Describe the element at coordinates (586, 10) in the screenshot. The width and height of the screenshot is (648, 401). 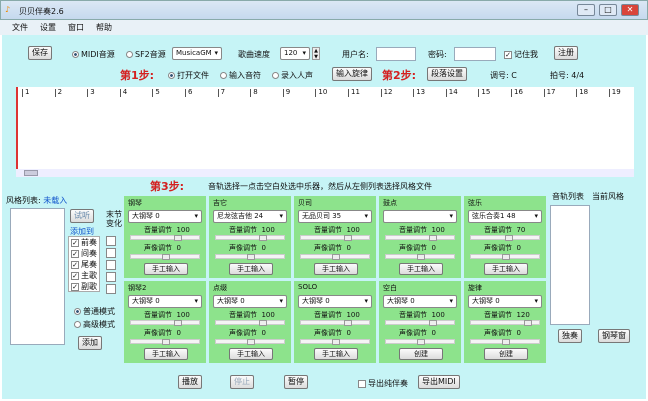
I see `minimize-button: –` at that location.